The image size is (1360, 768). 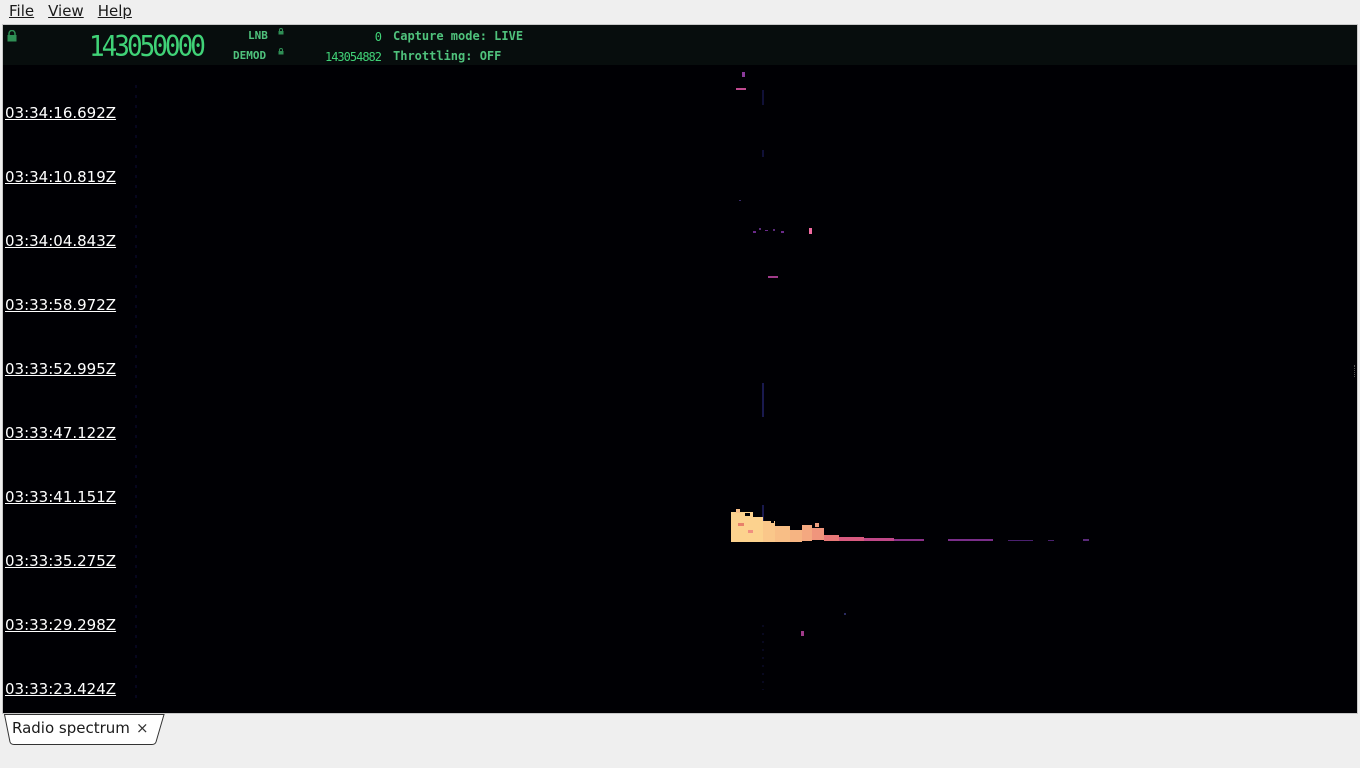 What do you see at coordinates (61, 497) in the screenshot?
I see `timestamp-6: 03:33:41.151Z` at bounding box center [61, 497].